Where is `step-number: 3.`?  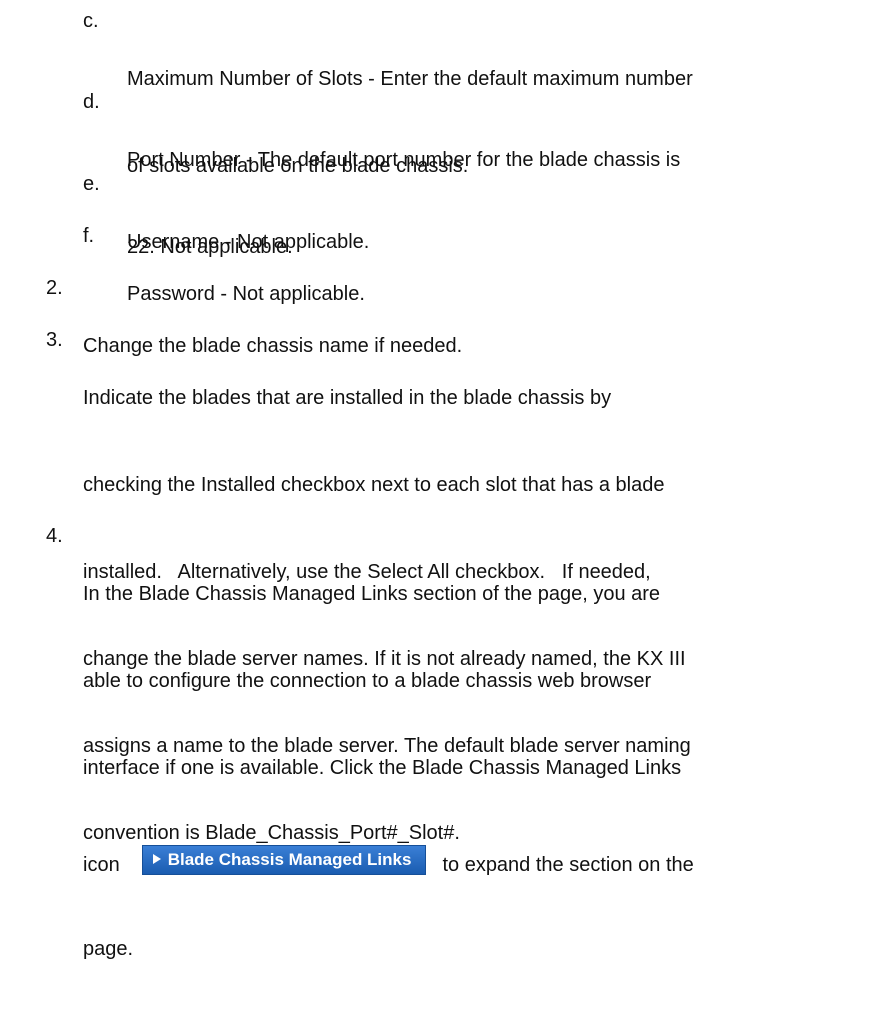
step-number: 3. is located at coordinates (54, 340).